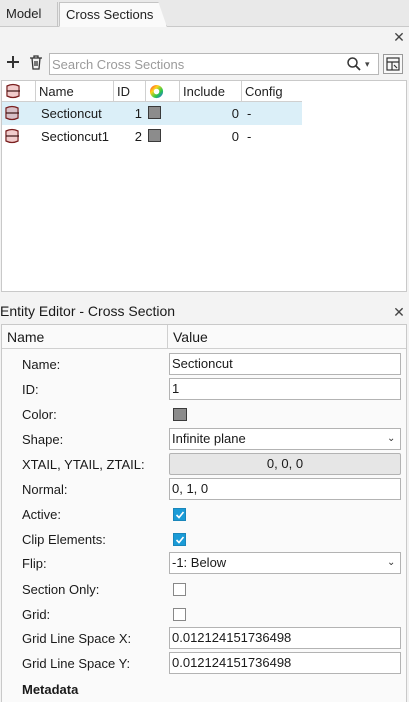 The image size is (409, 702). I want to click on label-section-only: Section Only:, so click(61, 589).